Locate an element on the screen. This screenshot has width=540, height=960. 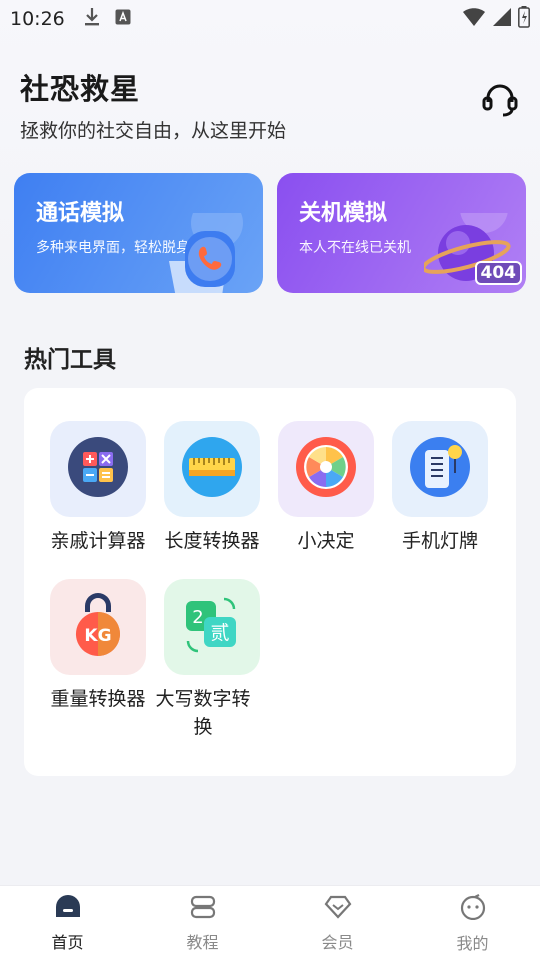
tool-decision-wheel: 小决定 is located at coordinates (326, 488).